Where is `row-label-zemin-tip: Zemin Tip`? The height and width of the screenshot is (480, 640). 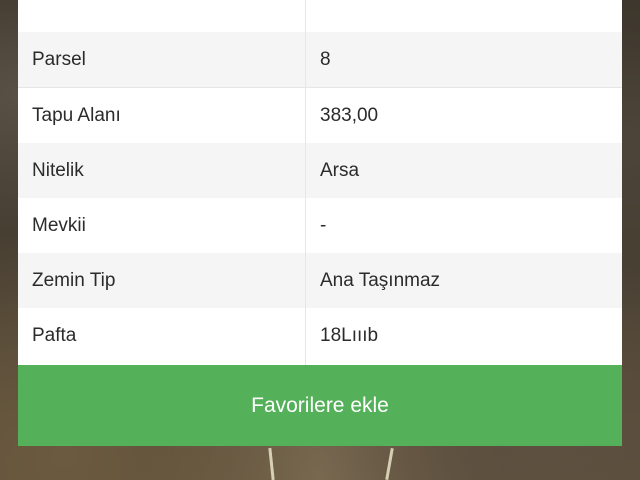 row-label-zemin-tip: Zemin Tip is located at coordinates (74, 280).